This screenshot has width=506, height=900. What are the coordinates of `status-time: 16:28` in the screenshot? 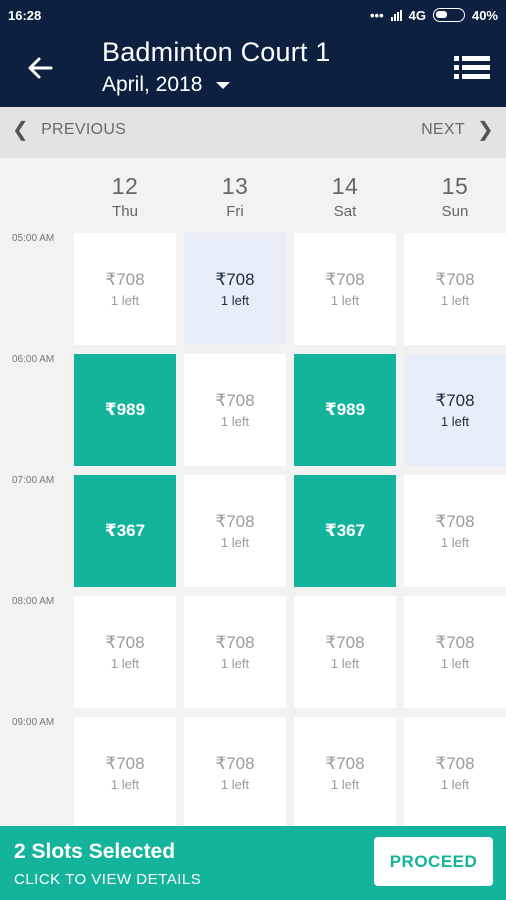 It's located at (25, 15).